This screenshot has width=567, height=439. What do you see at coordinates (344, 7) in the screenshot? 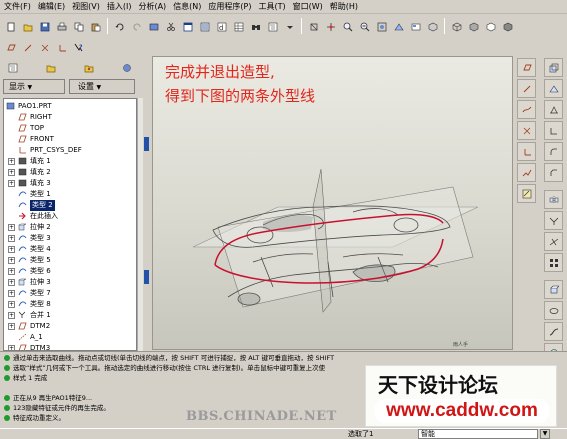
I see `menu-help: 帮助(H)` at bounding box center [344, 7].